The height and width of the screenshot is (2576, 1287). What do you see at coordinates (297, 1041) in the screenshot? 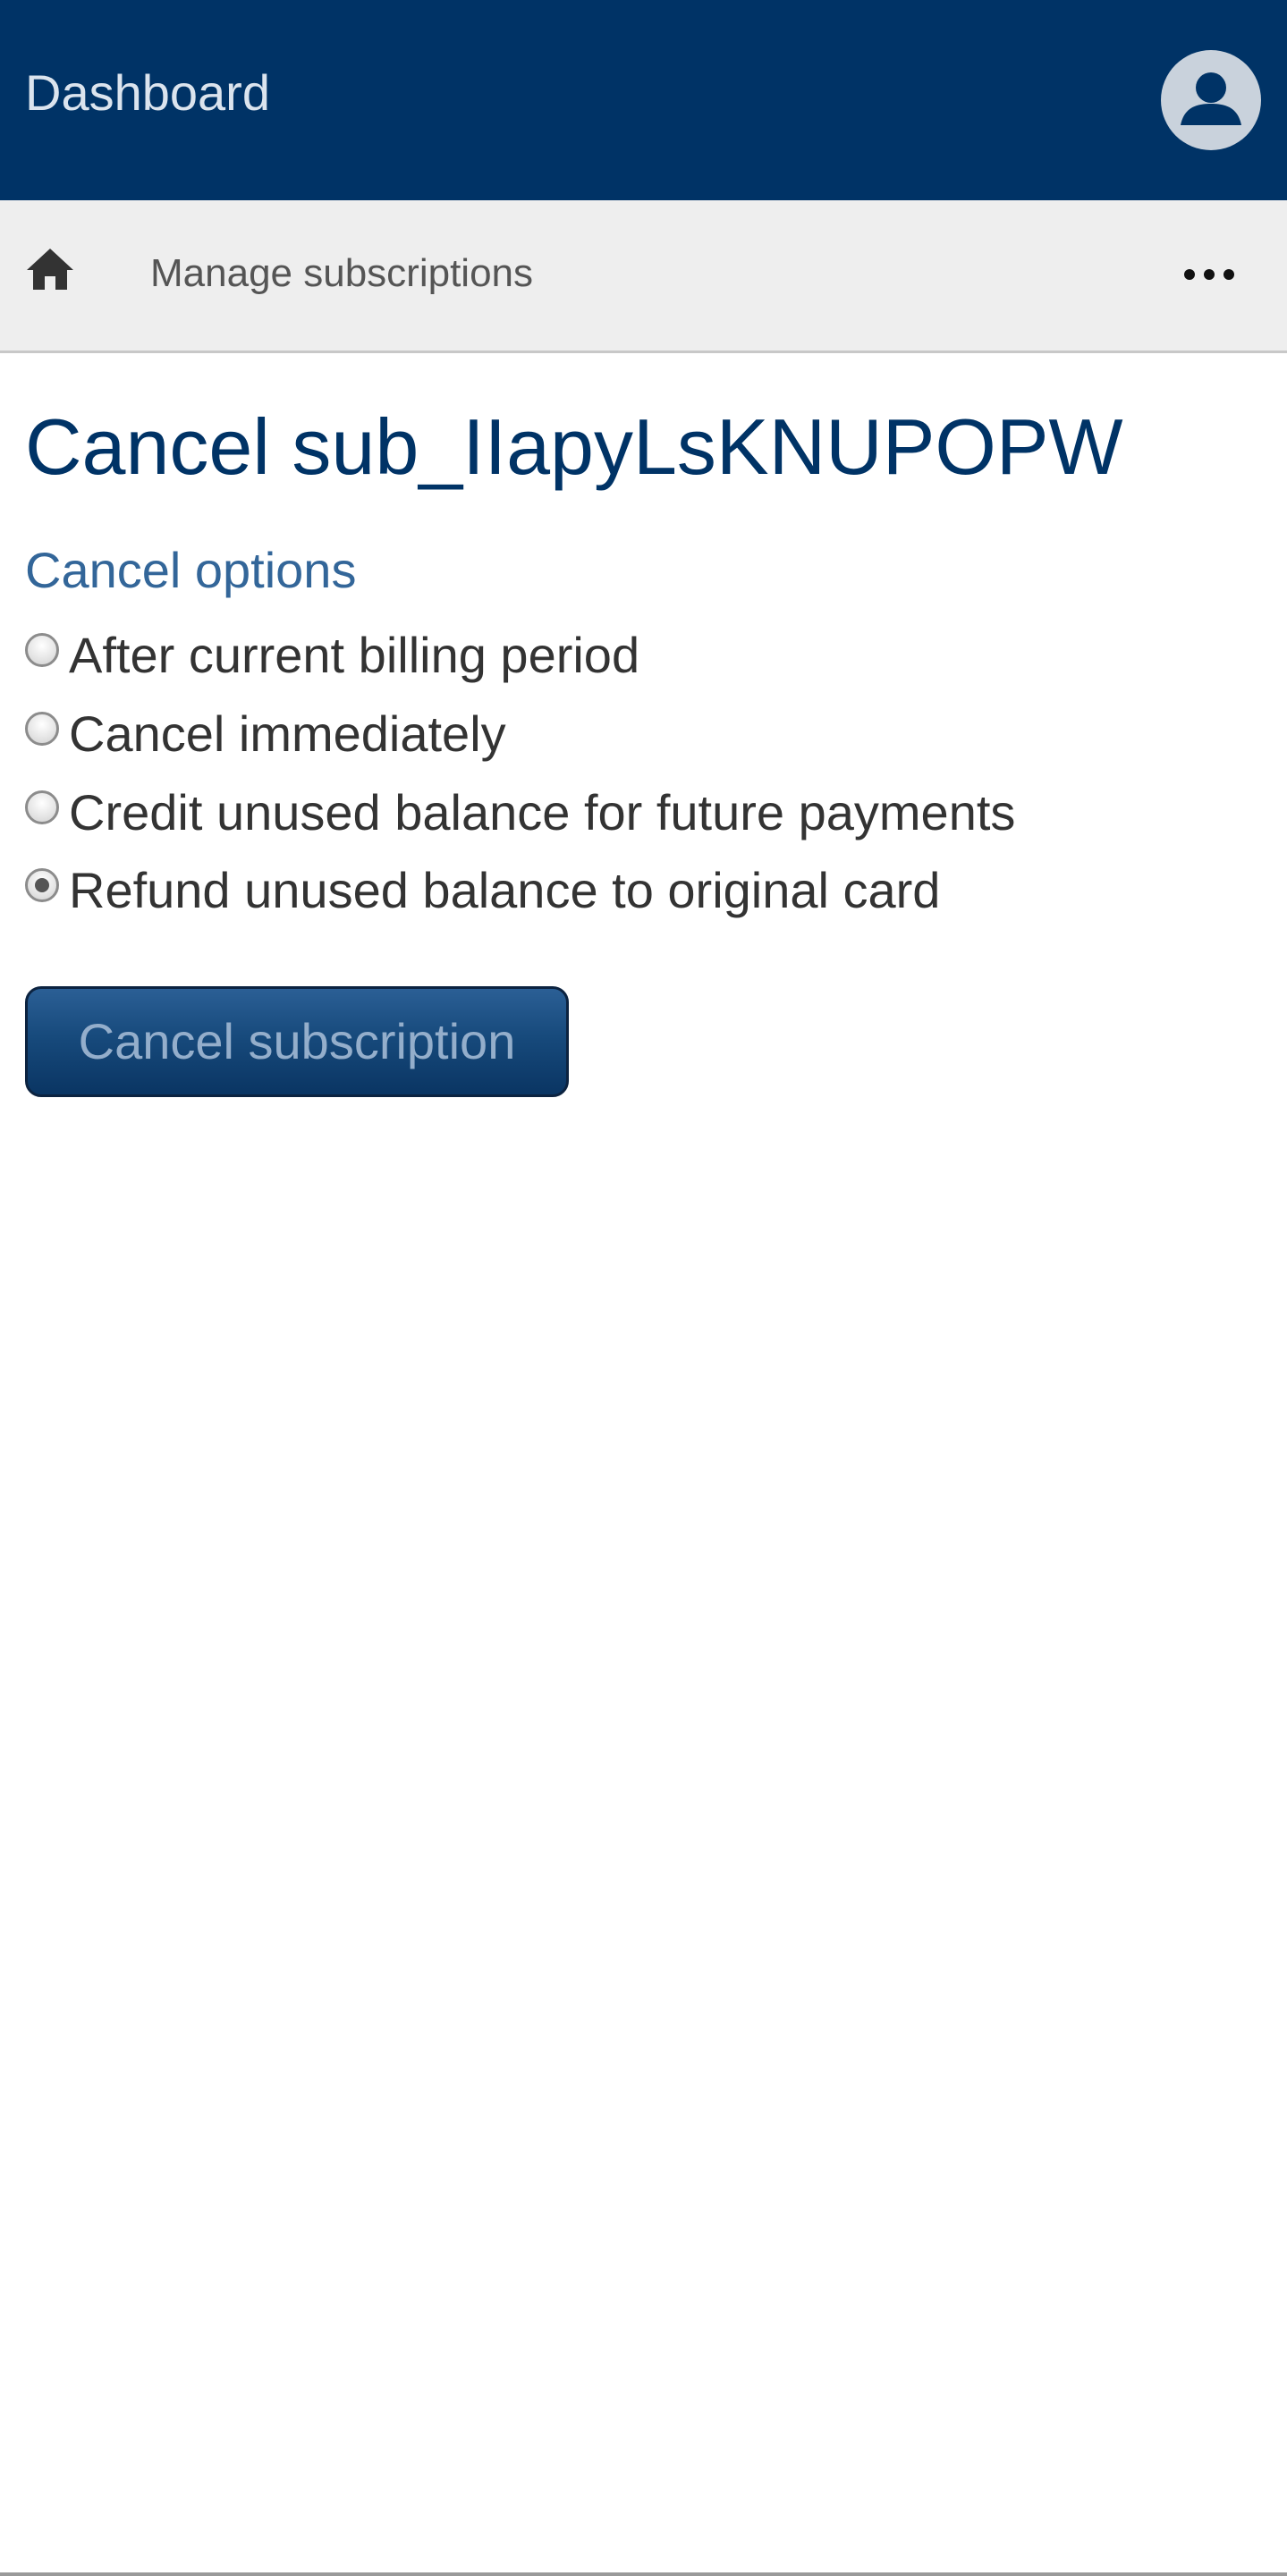
I see `cancel-subscription-button: Cancel subscription` at bounding box center [297, 1041].